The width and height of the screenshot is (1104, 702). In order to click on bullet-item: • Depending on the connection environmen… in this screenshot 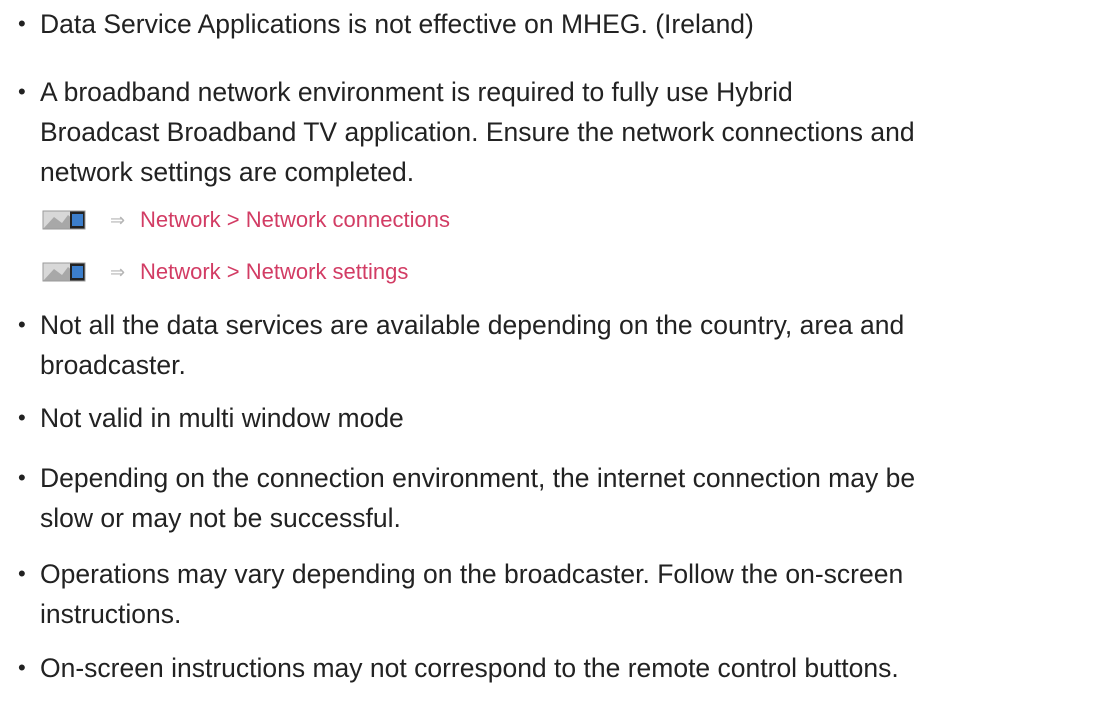, I will do `click(558, 498)`.